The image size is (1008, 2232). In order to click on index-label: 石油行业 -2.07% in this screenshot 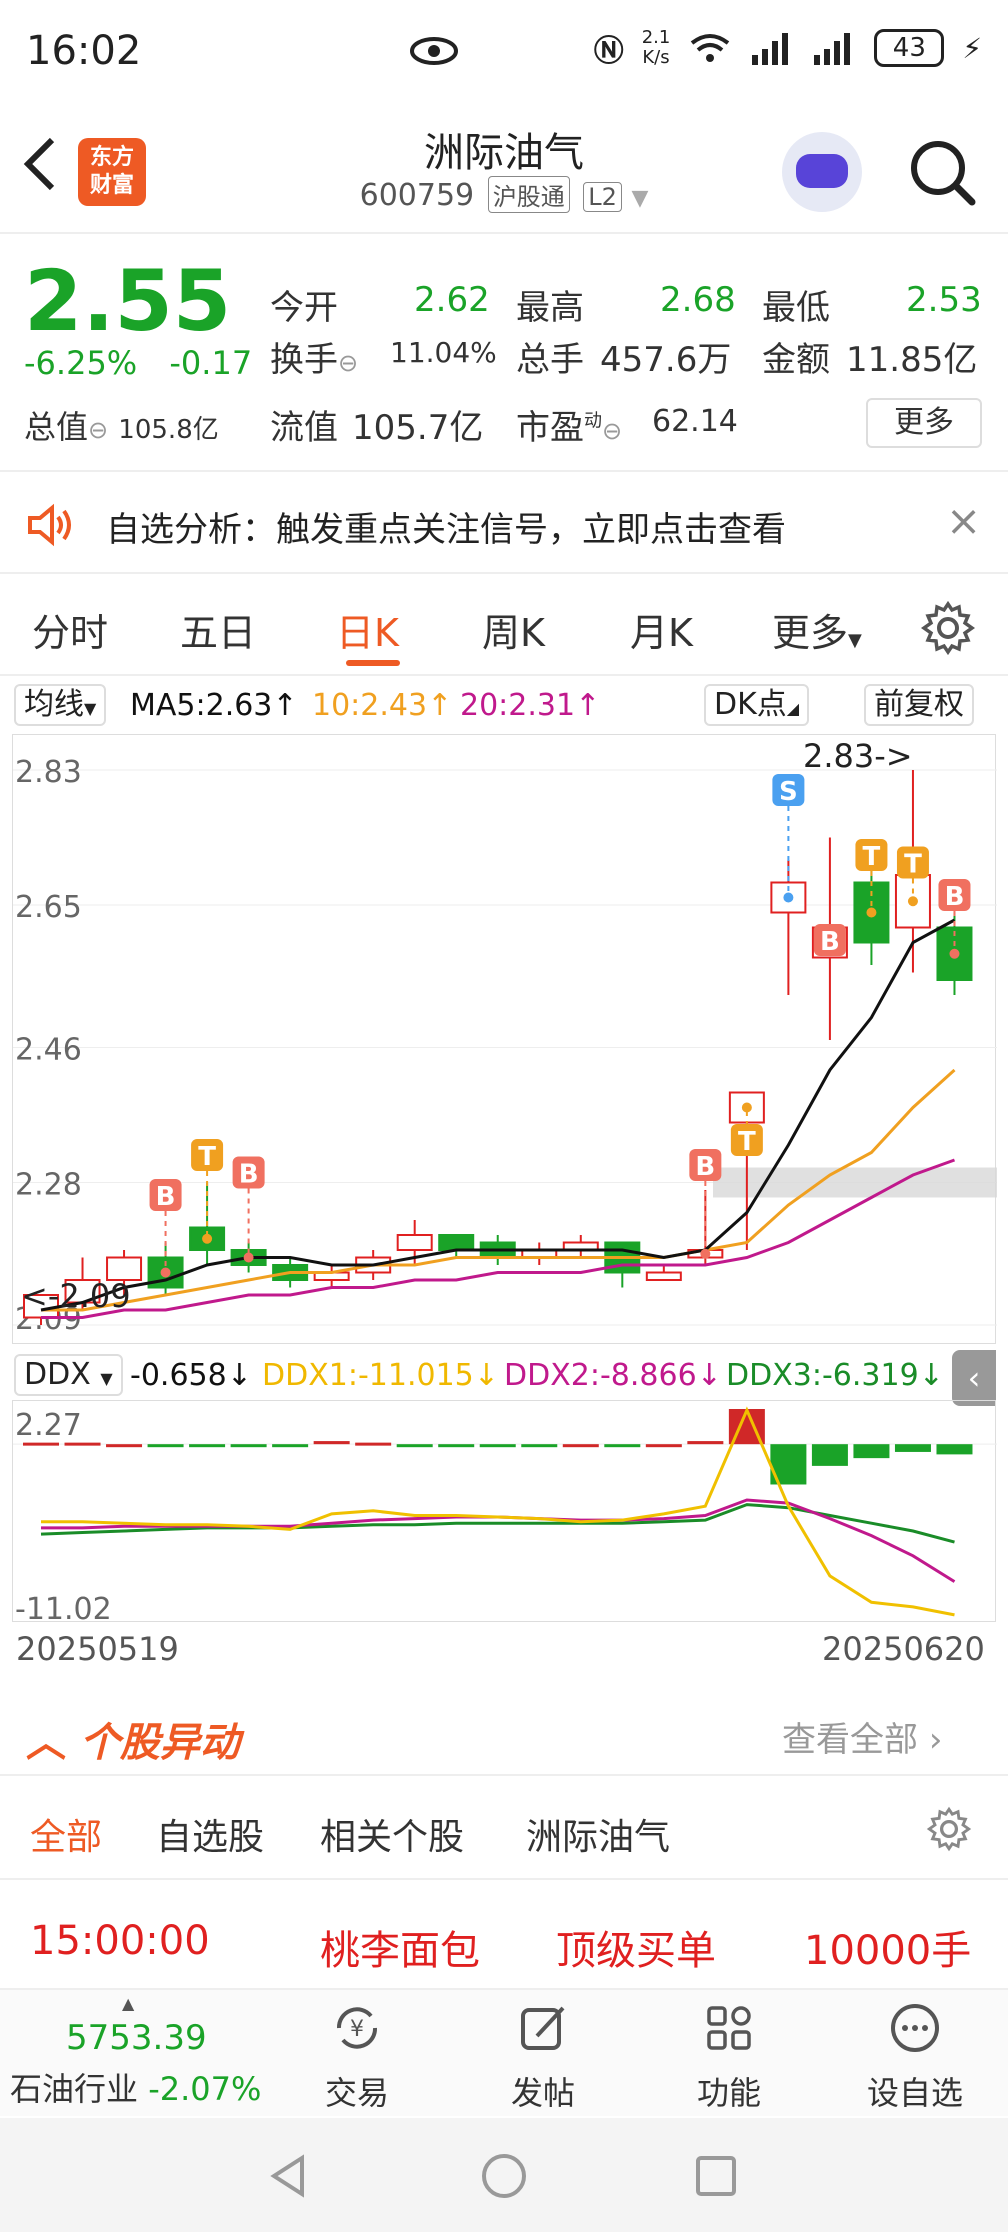, I will do `click(136, 2089)`.